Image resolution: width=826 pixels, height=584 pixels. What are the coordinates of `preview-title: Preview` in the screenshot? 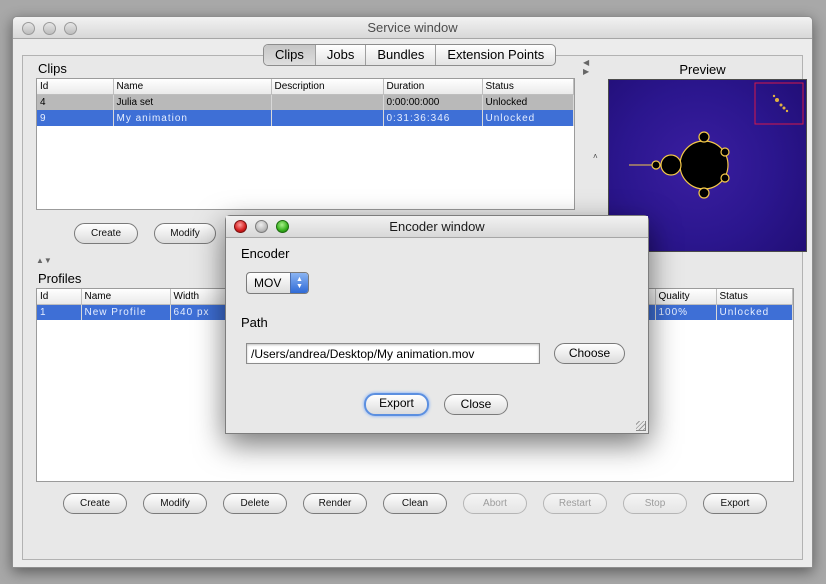 It's located at (702, 69).